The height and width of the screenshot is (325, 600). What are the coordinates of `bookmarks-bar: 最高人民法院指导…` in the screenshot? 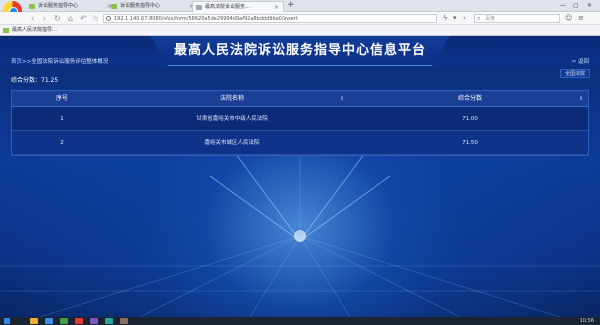 It's located at (300, 30).